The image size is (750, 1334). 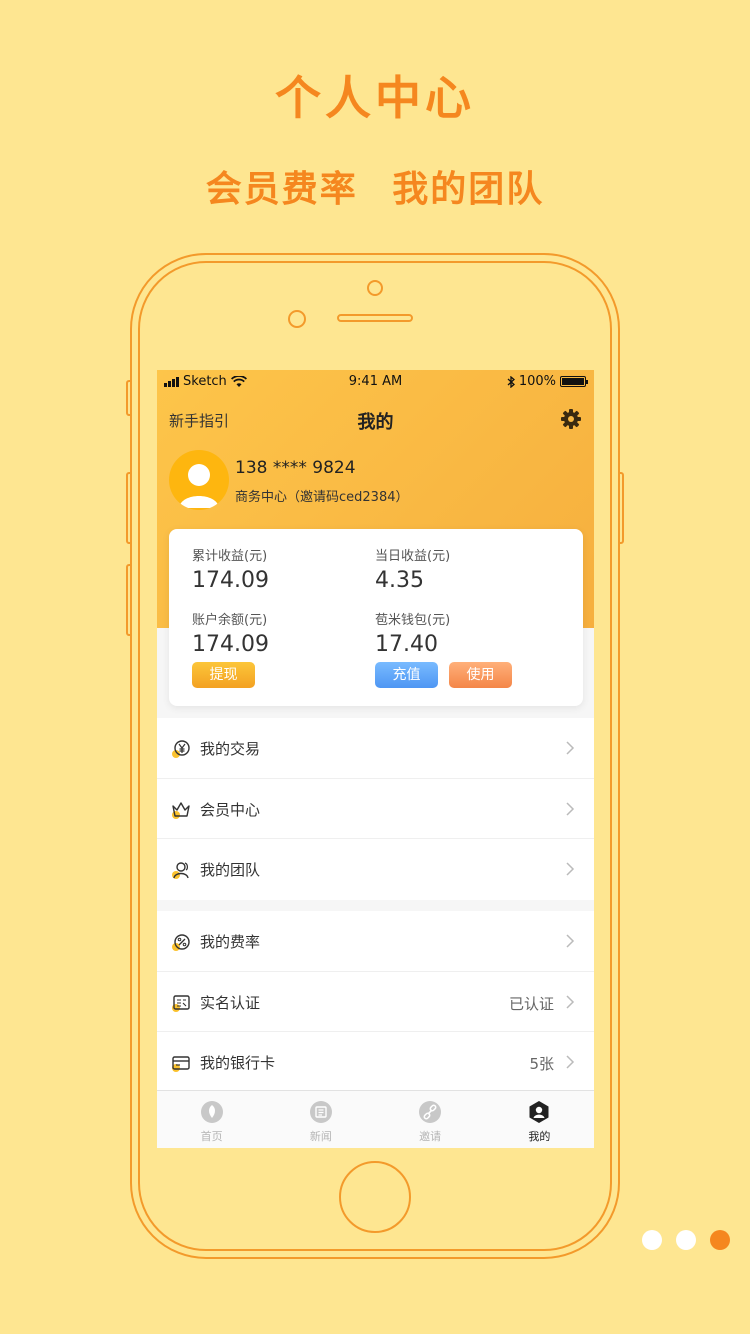 I want to click on hero-sub-left: 会员费率, so click(x=281, y=189).